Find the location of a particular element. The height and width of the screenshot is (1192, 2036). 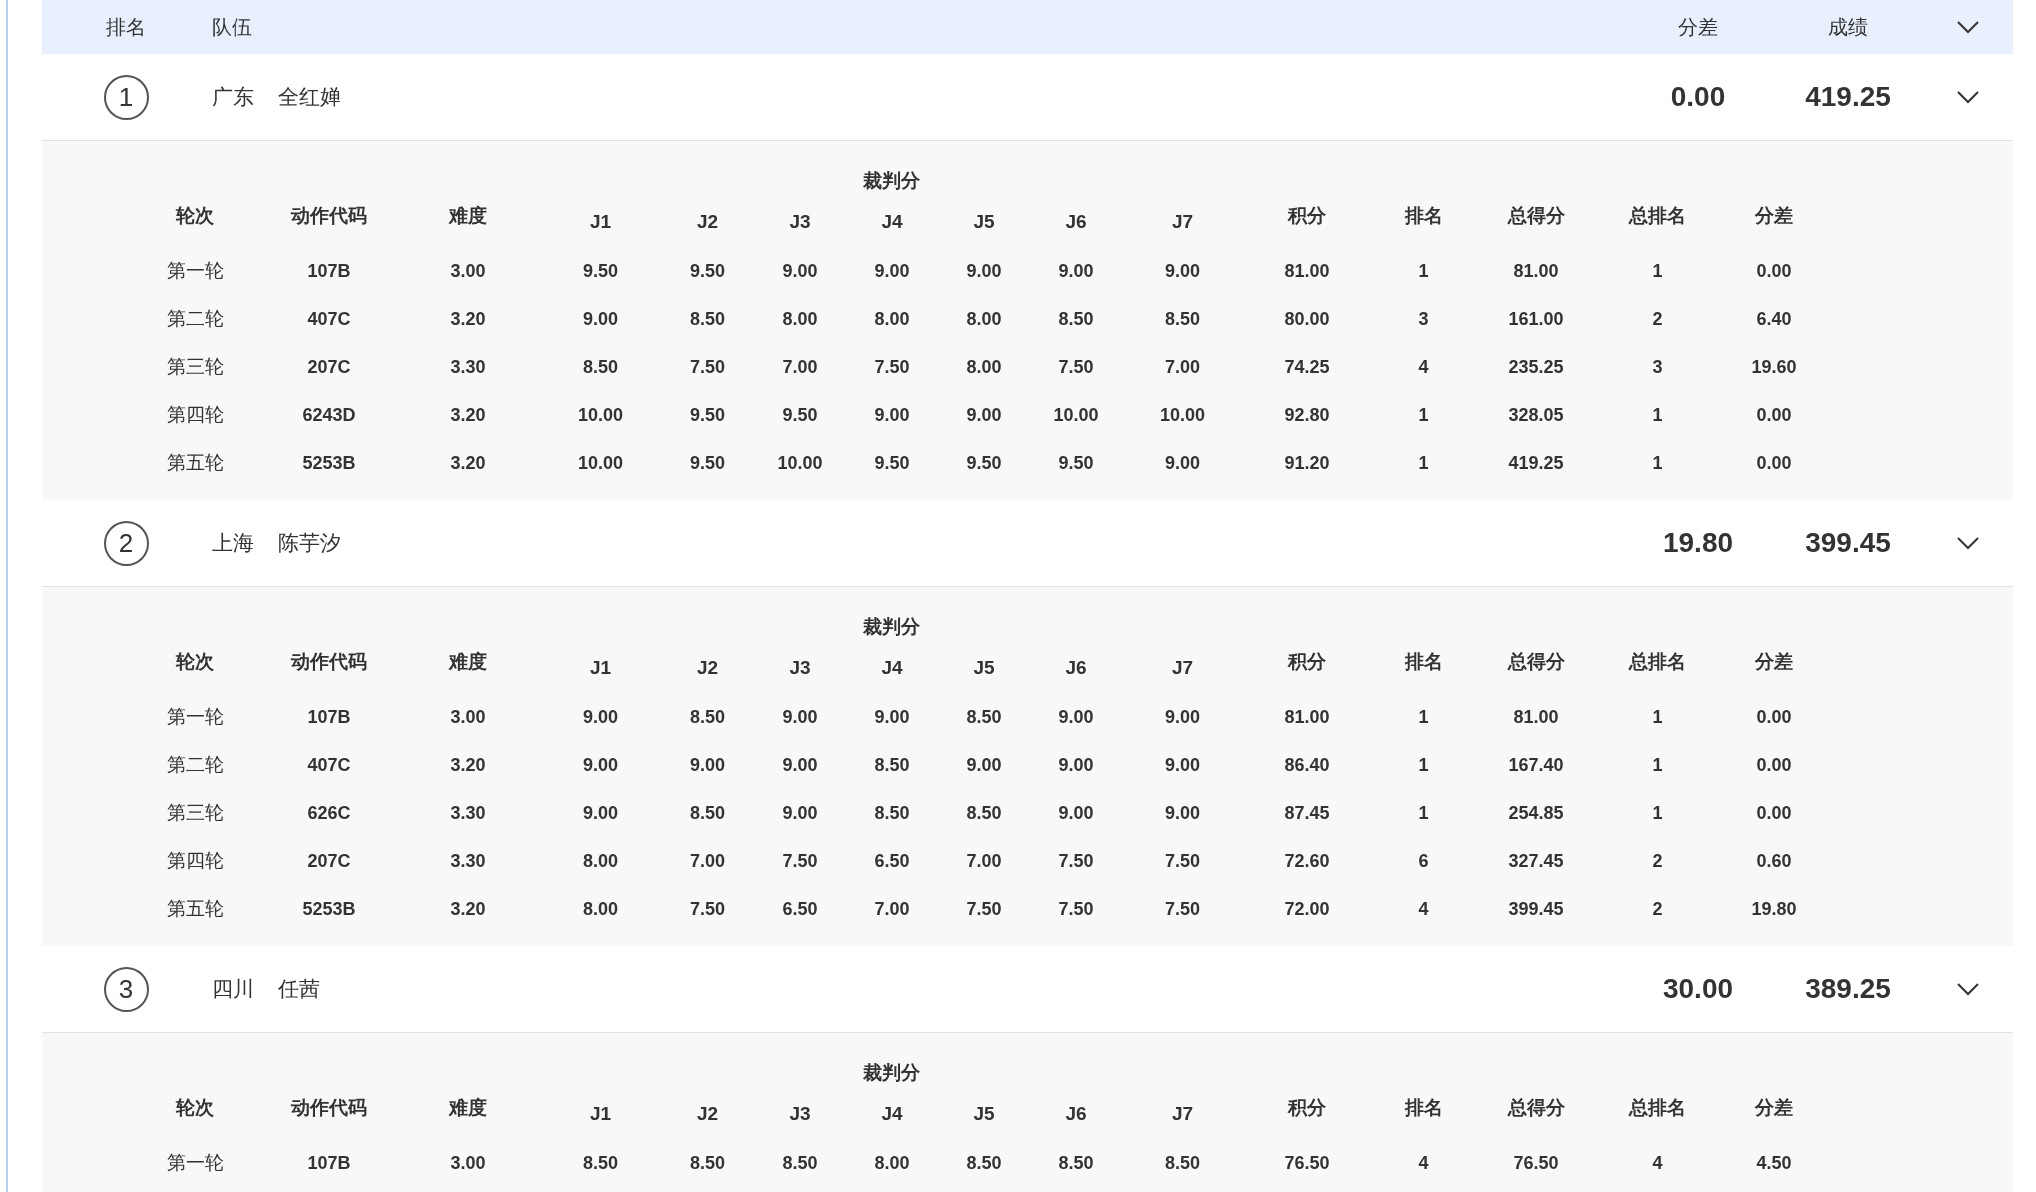

total-score: 399.45 is located at coordinates (1848, 543).